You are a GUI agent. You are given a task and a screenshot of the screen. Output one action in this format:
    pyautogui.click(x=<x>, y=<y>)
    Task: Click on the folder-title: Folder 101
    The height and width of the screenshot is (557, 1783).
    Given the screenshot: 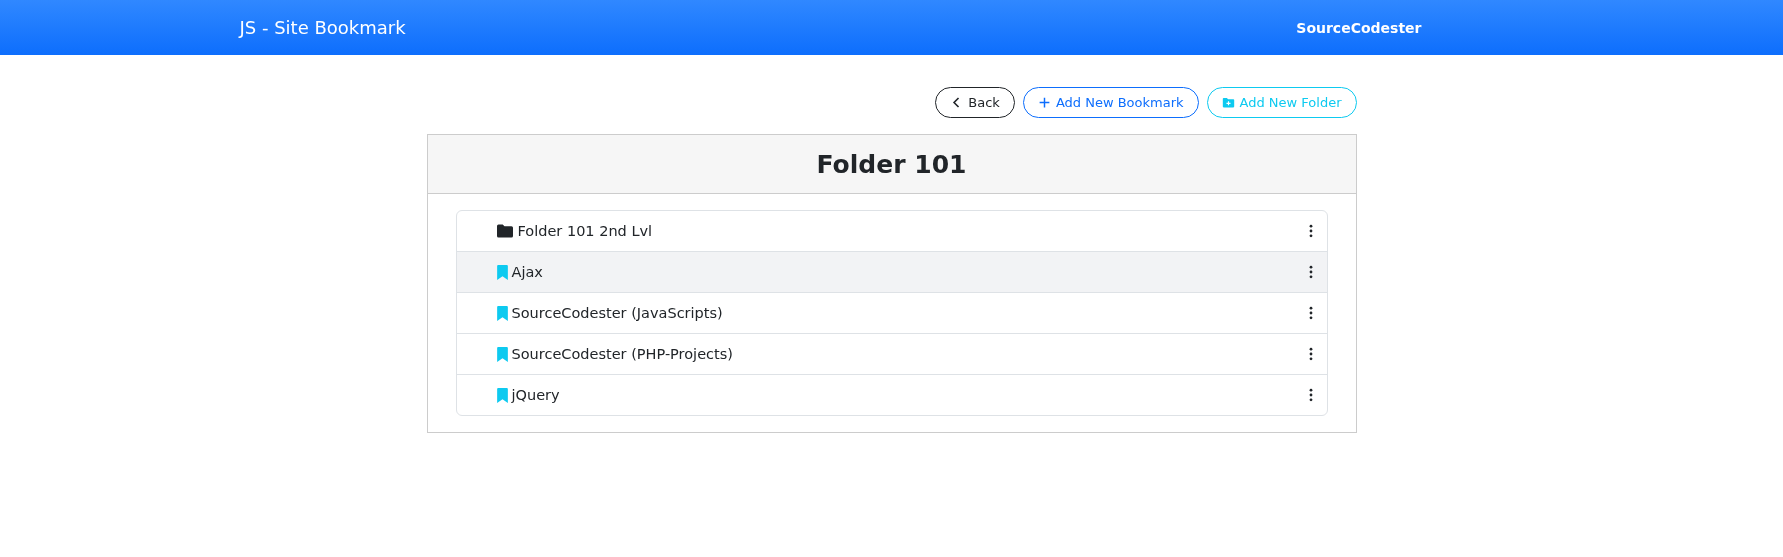 What is the action you would take?
    pyautogui.click(x=891, y=164)
    